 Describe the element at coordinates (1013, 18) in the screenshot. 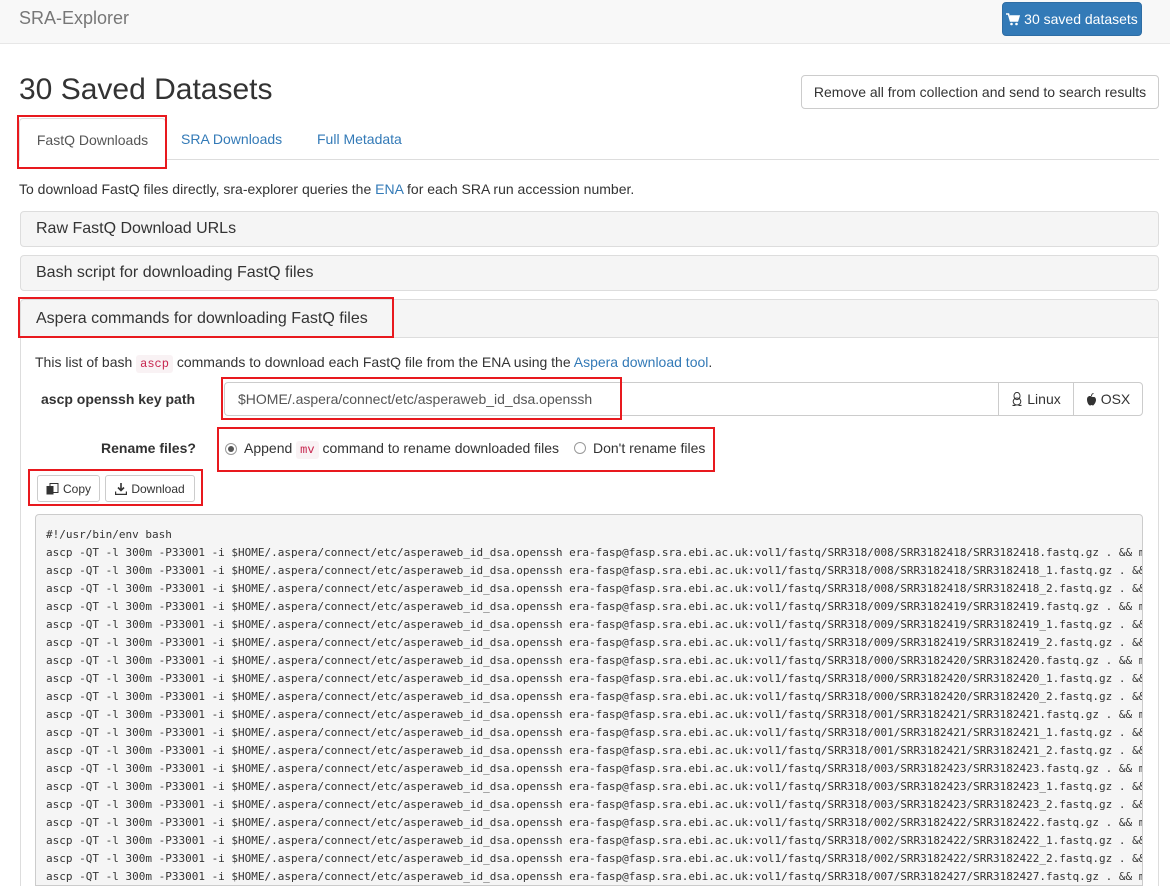

I see `shopping-cart-icon` at that location.